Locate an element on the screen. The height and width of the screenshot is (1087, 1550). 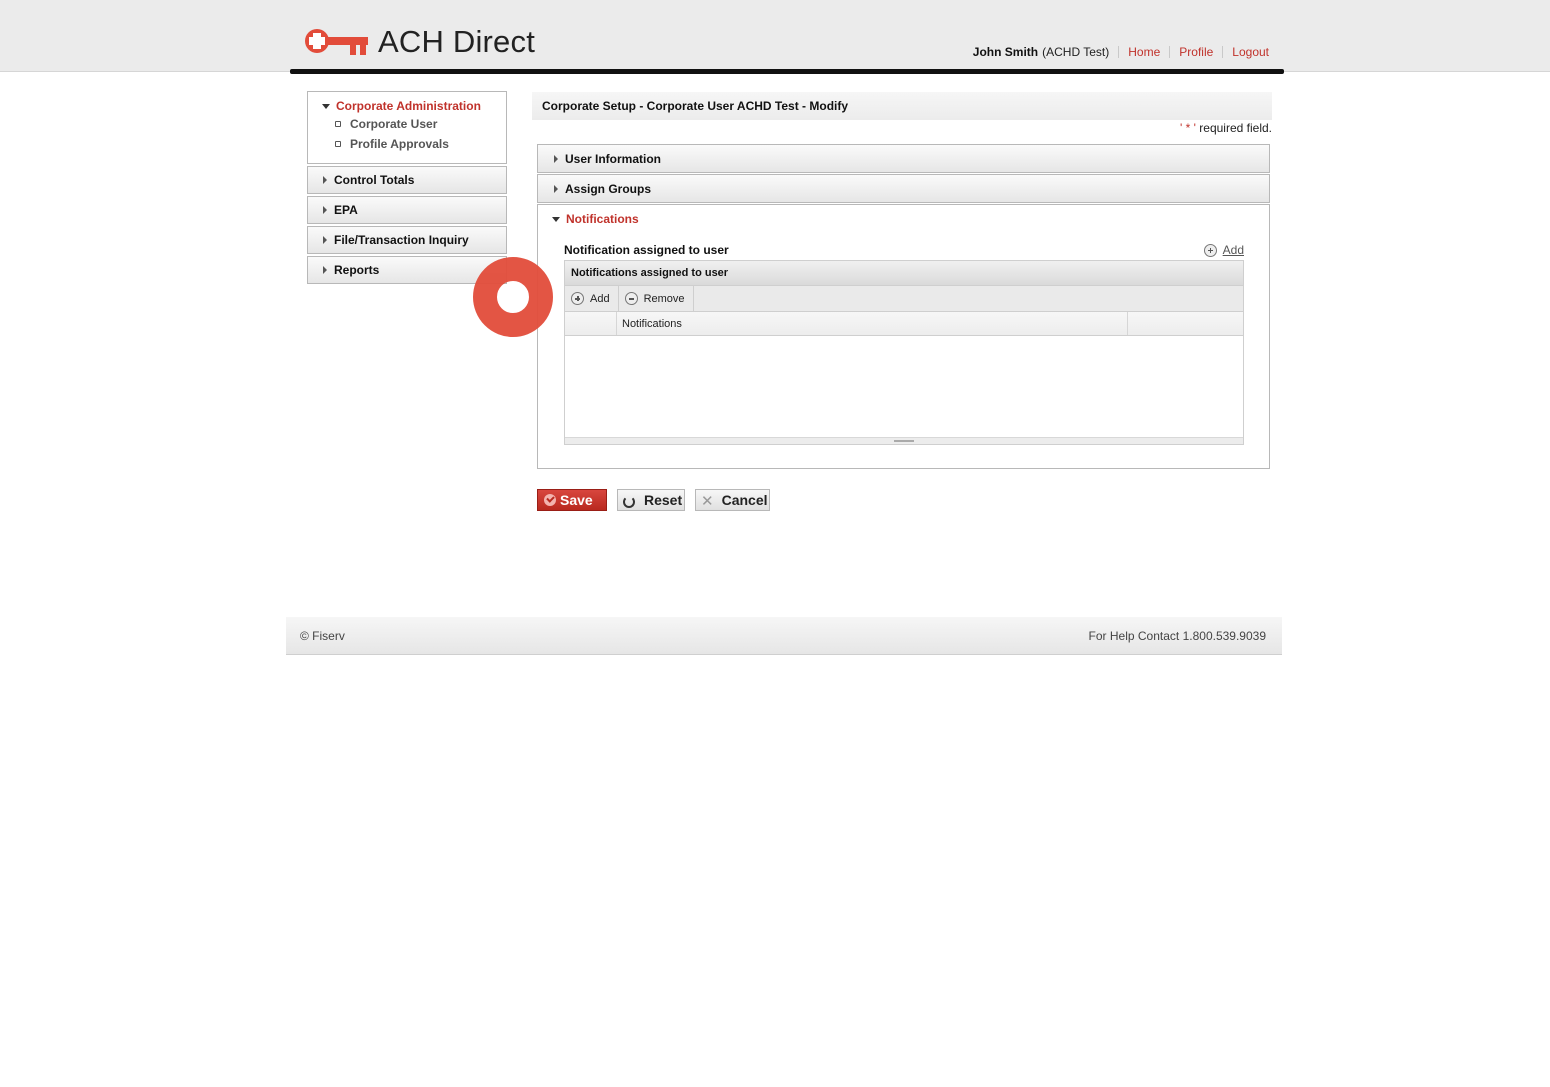
add-notification-link: Add is located at coordinates (1223, 250).